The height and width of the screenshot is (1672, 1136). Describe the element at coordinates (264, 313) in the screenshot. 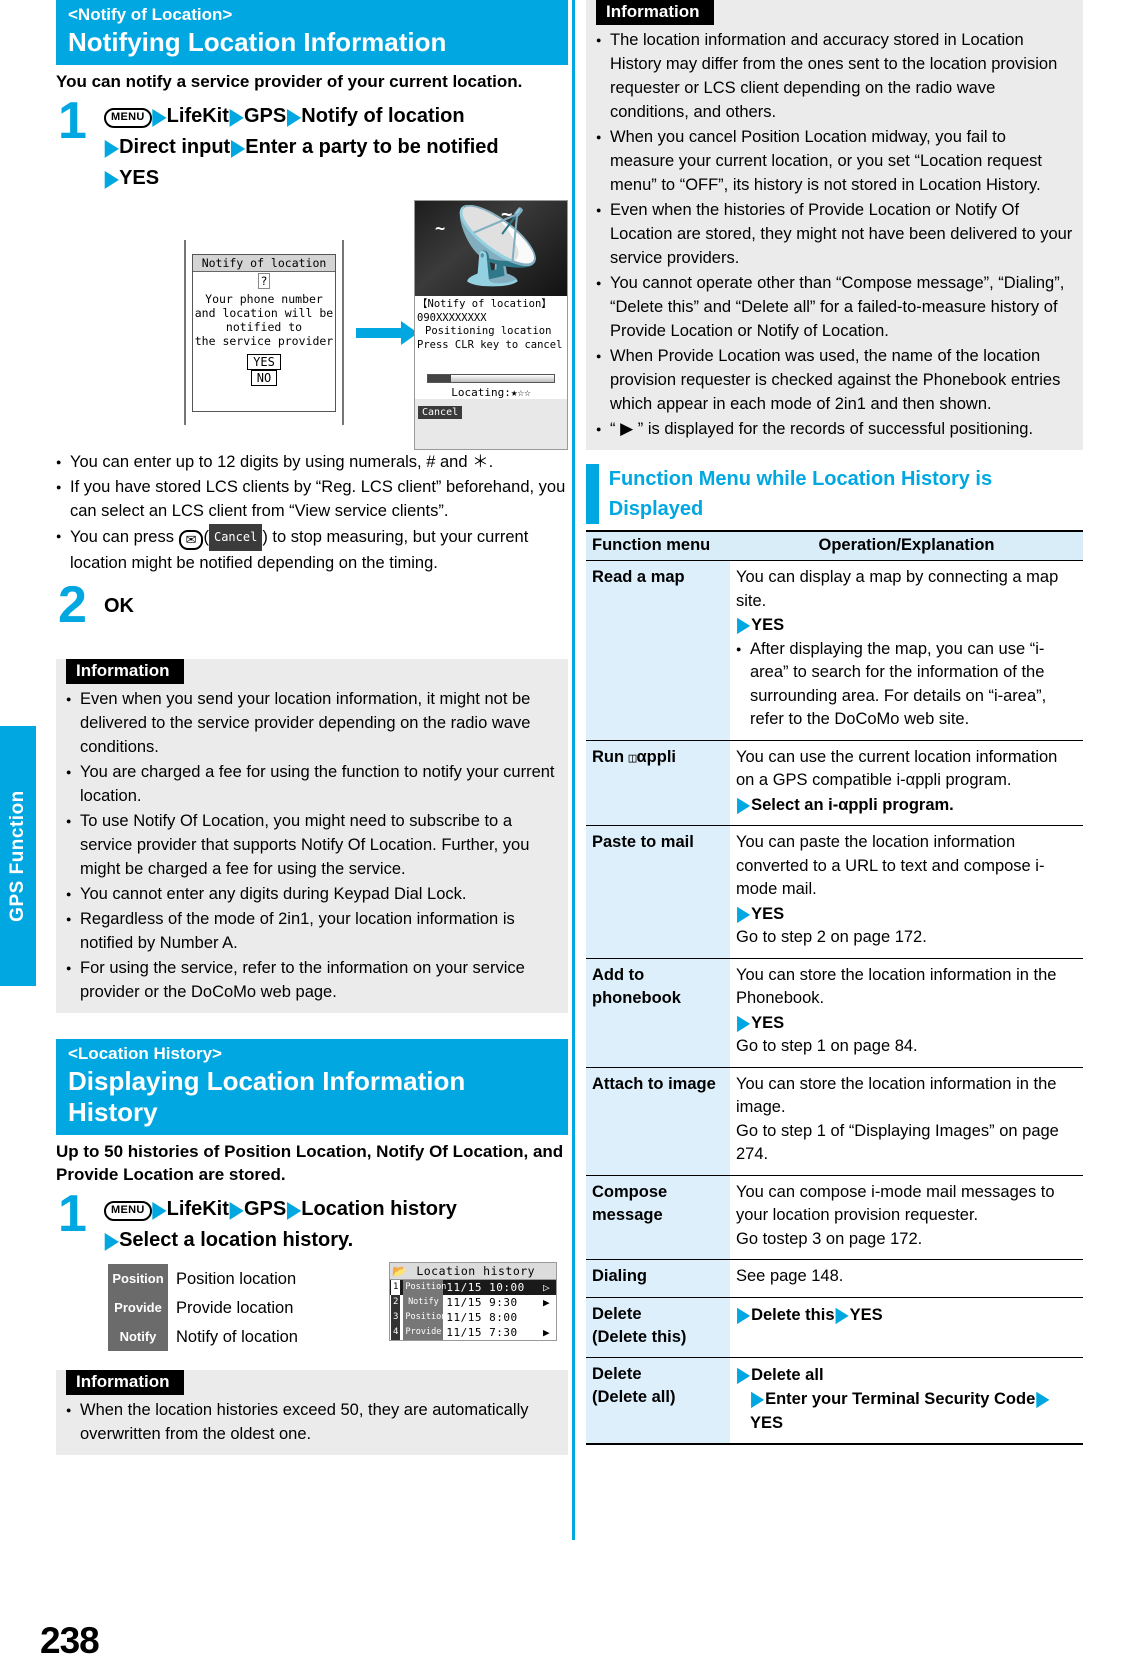

I see `dialog-line-2: and location will be` at that location.